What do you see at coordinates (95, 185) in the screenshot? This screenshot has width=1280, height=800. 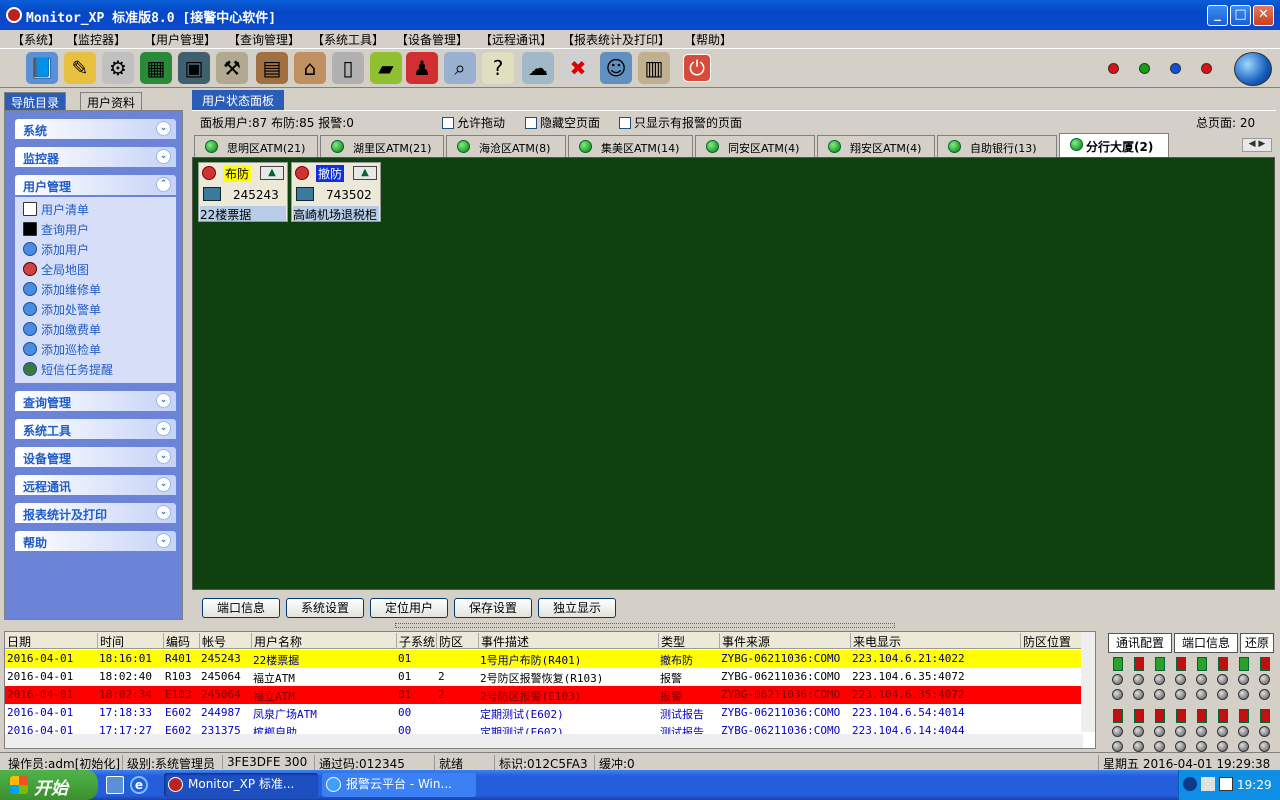 I see `group-user-management: 用户管理 ⌃` at bounding box center [95, 185].